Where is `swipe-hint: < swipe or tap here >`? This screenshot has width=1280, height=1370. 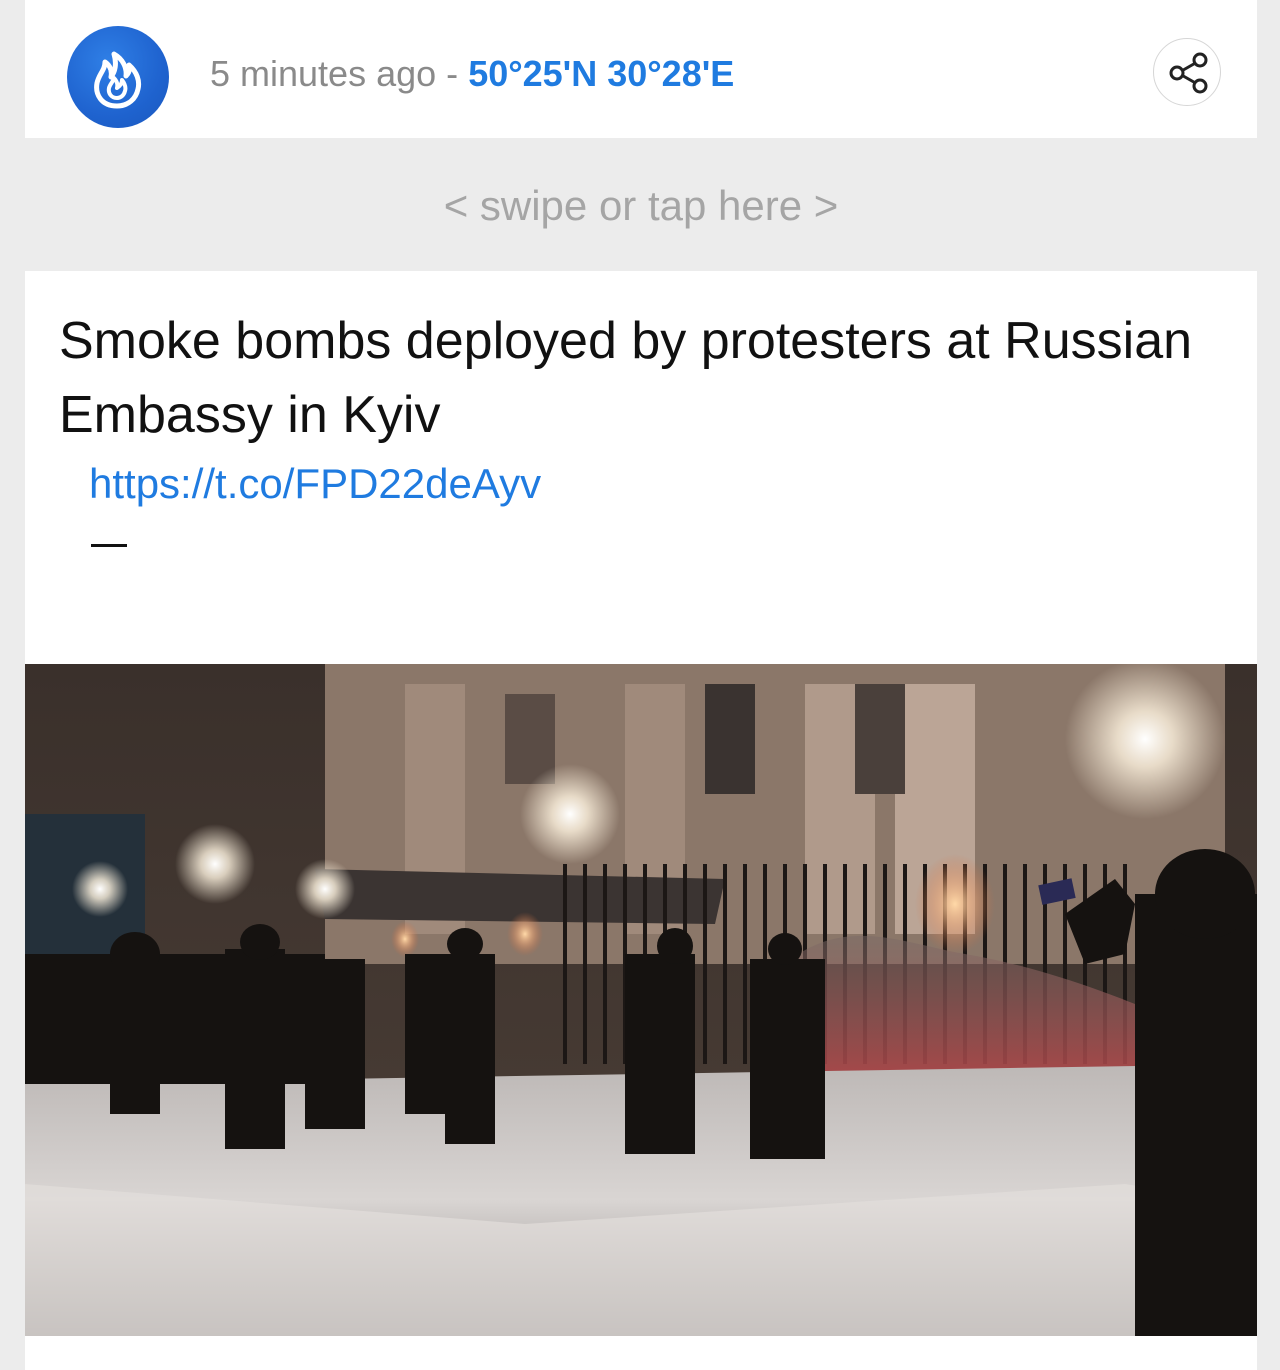
swipe-hint: < swipe or tap here > is located at coordinates (641, 205).